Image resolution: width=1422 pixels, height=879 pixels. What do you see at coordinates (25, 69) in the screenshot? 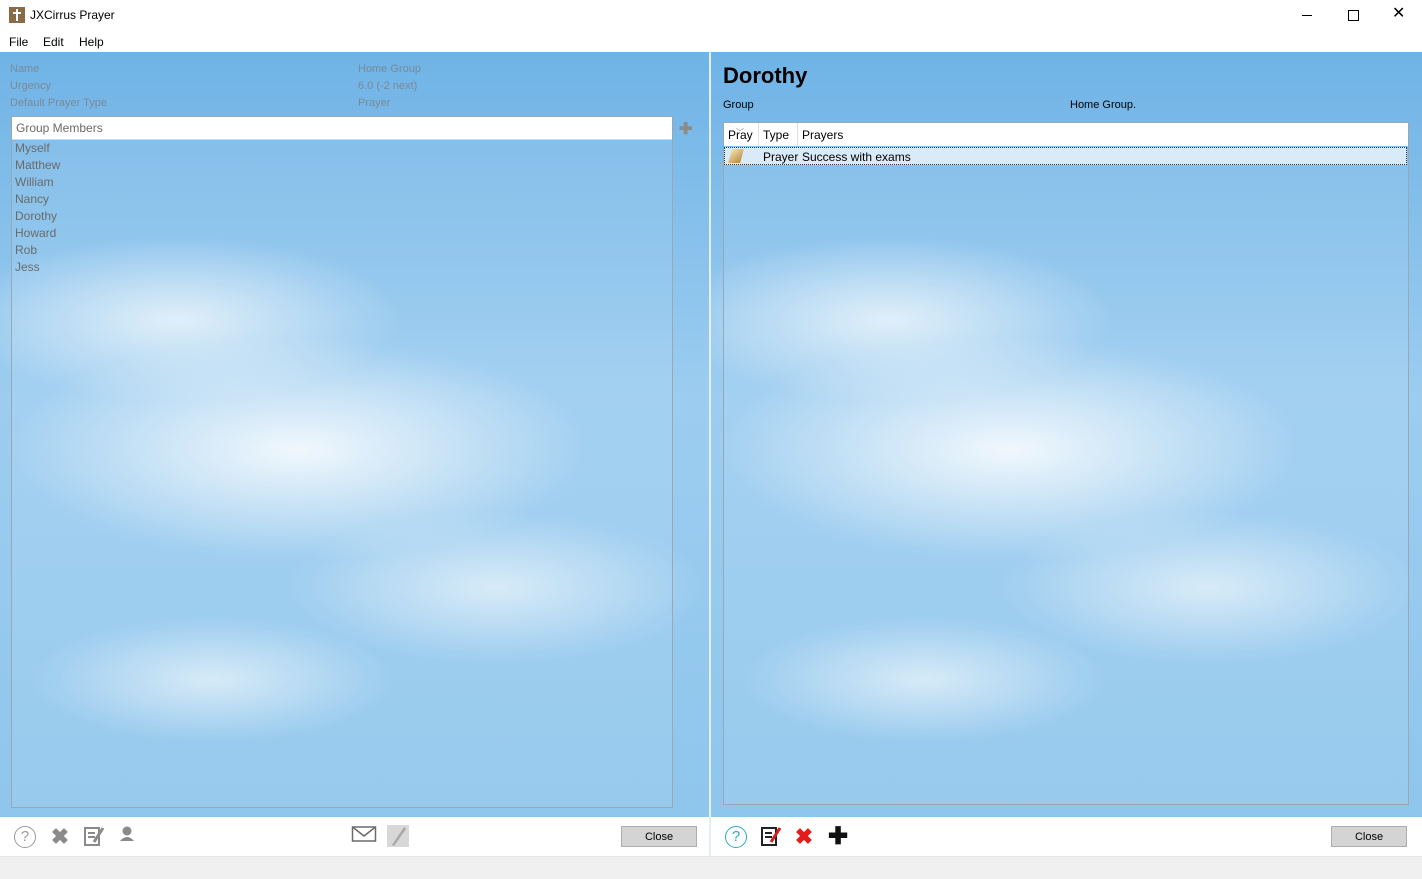
I see `name-label: Name` at bounding box center [25, 69].